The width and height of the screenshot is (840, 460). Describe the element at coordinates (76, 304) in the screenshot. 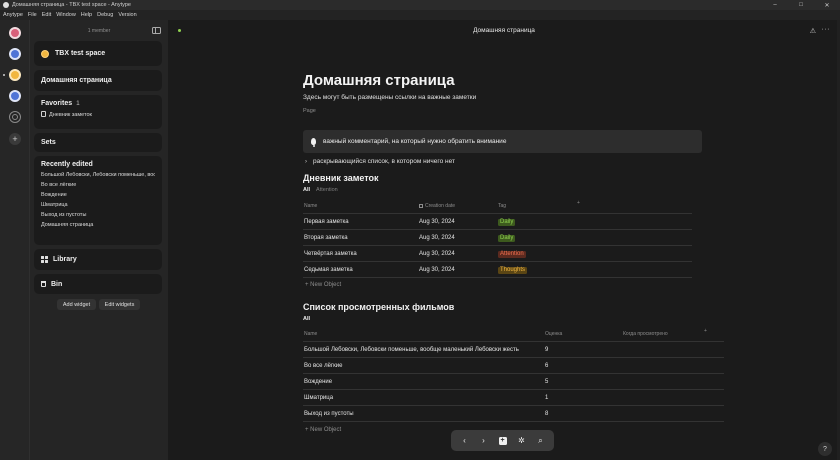

I see `add-widget-button: Add widget` at that location.